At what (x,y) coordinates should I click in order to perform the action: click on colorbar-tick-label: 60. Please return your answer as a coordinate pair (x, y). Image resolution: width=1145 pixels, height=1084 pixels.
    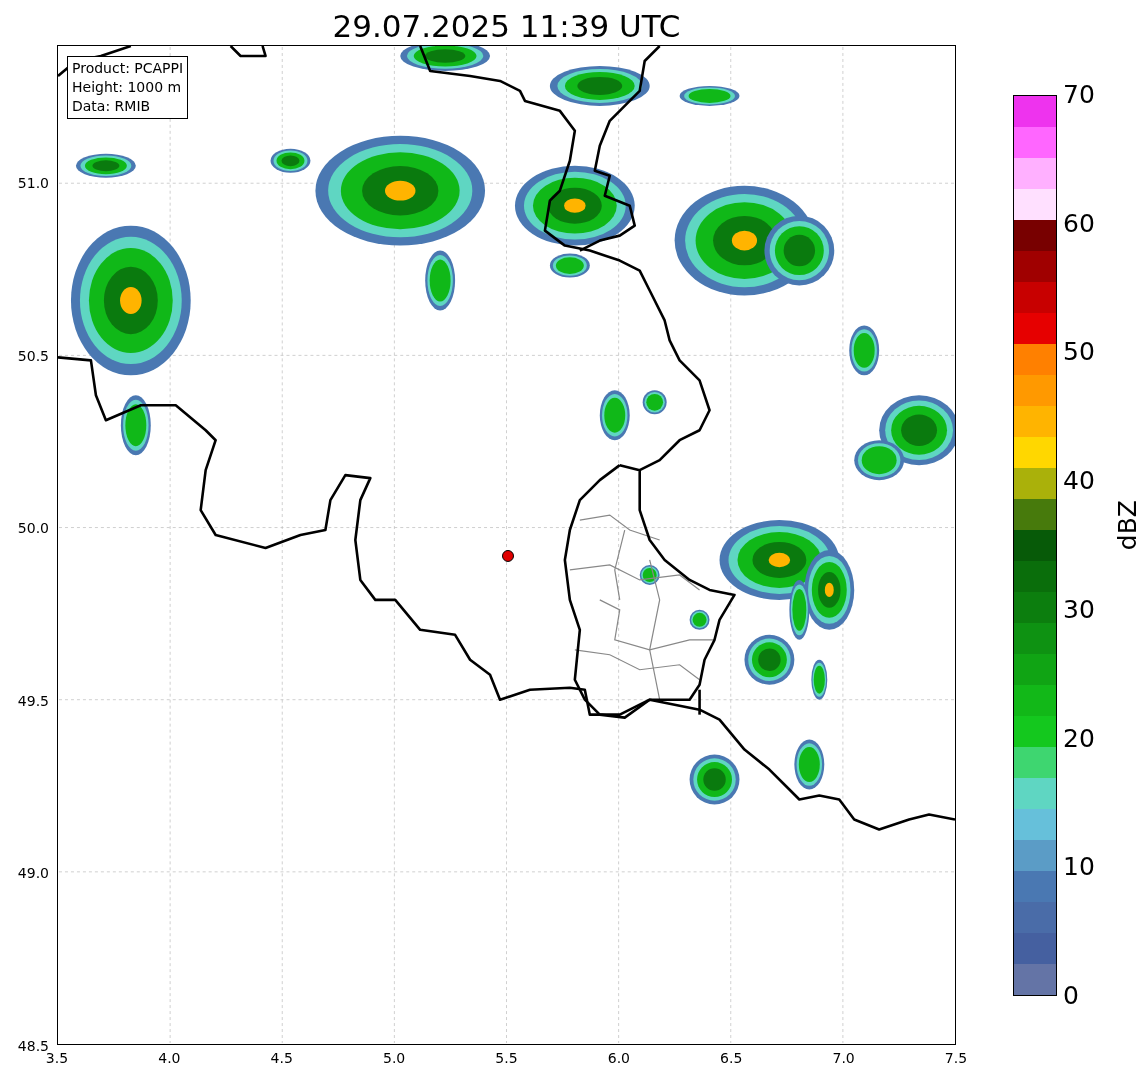
    Looking at the image, I should click on (1079, 223).